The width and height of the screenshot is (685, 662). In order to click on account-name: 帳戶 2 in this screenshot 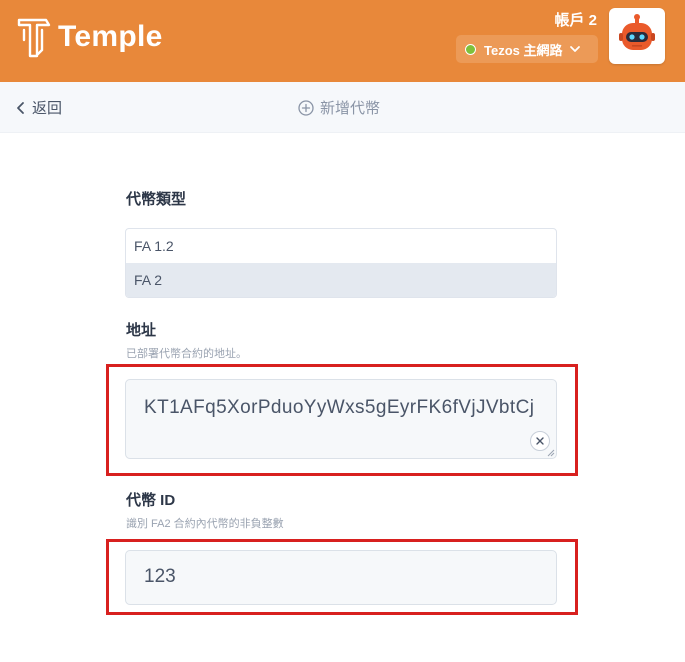, I will do `click(575, 19)`.